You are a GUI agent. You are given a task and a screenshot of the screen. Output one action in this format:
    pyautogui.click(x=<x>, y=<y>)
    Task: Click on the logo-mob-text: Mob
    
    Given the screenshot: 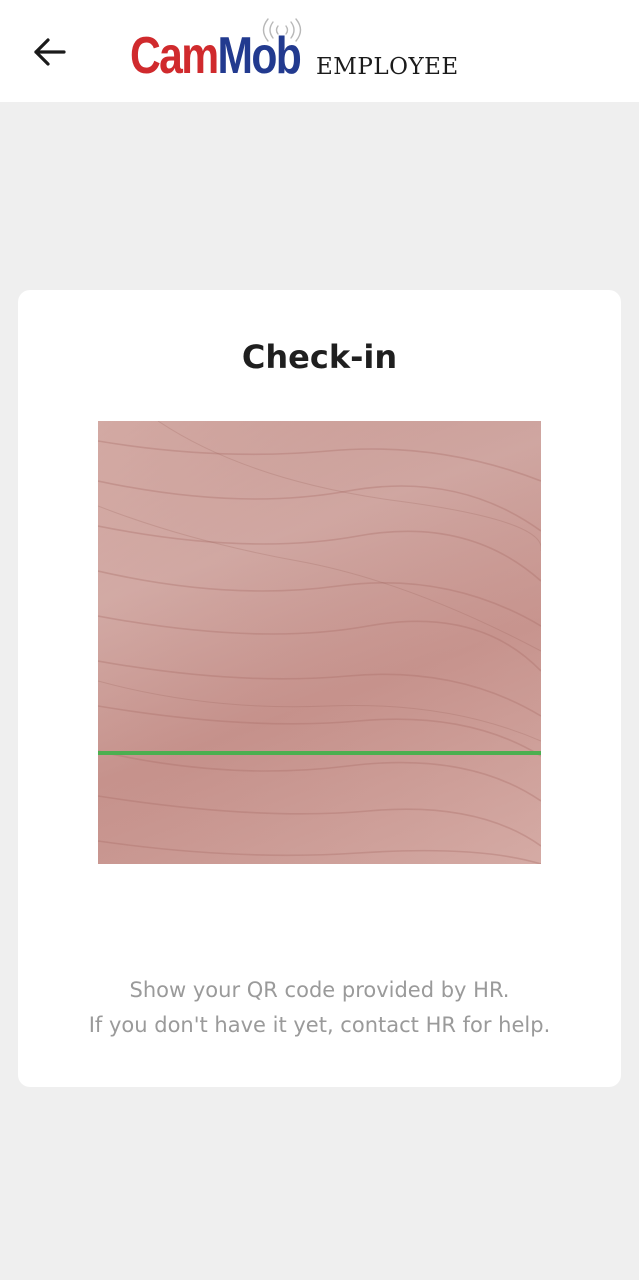 What is the action you would take?
    pyautogui.click(x=259, y=56)
    